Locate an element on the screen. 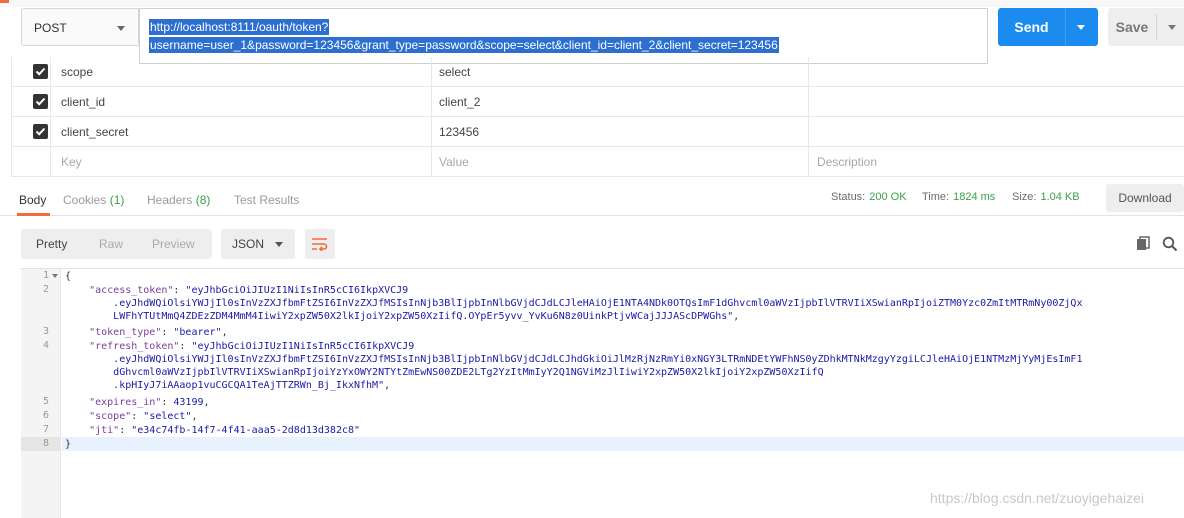 Image resolution: width=1184 pixels, height=518 pixels. close-brace: } is located at coordinates (68, 444).